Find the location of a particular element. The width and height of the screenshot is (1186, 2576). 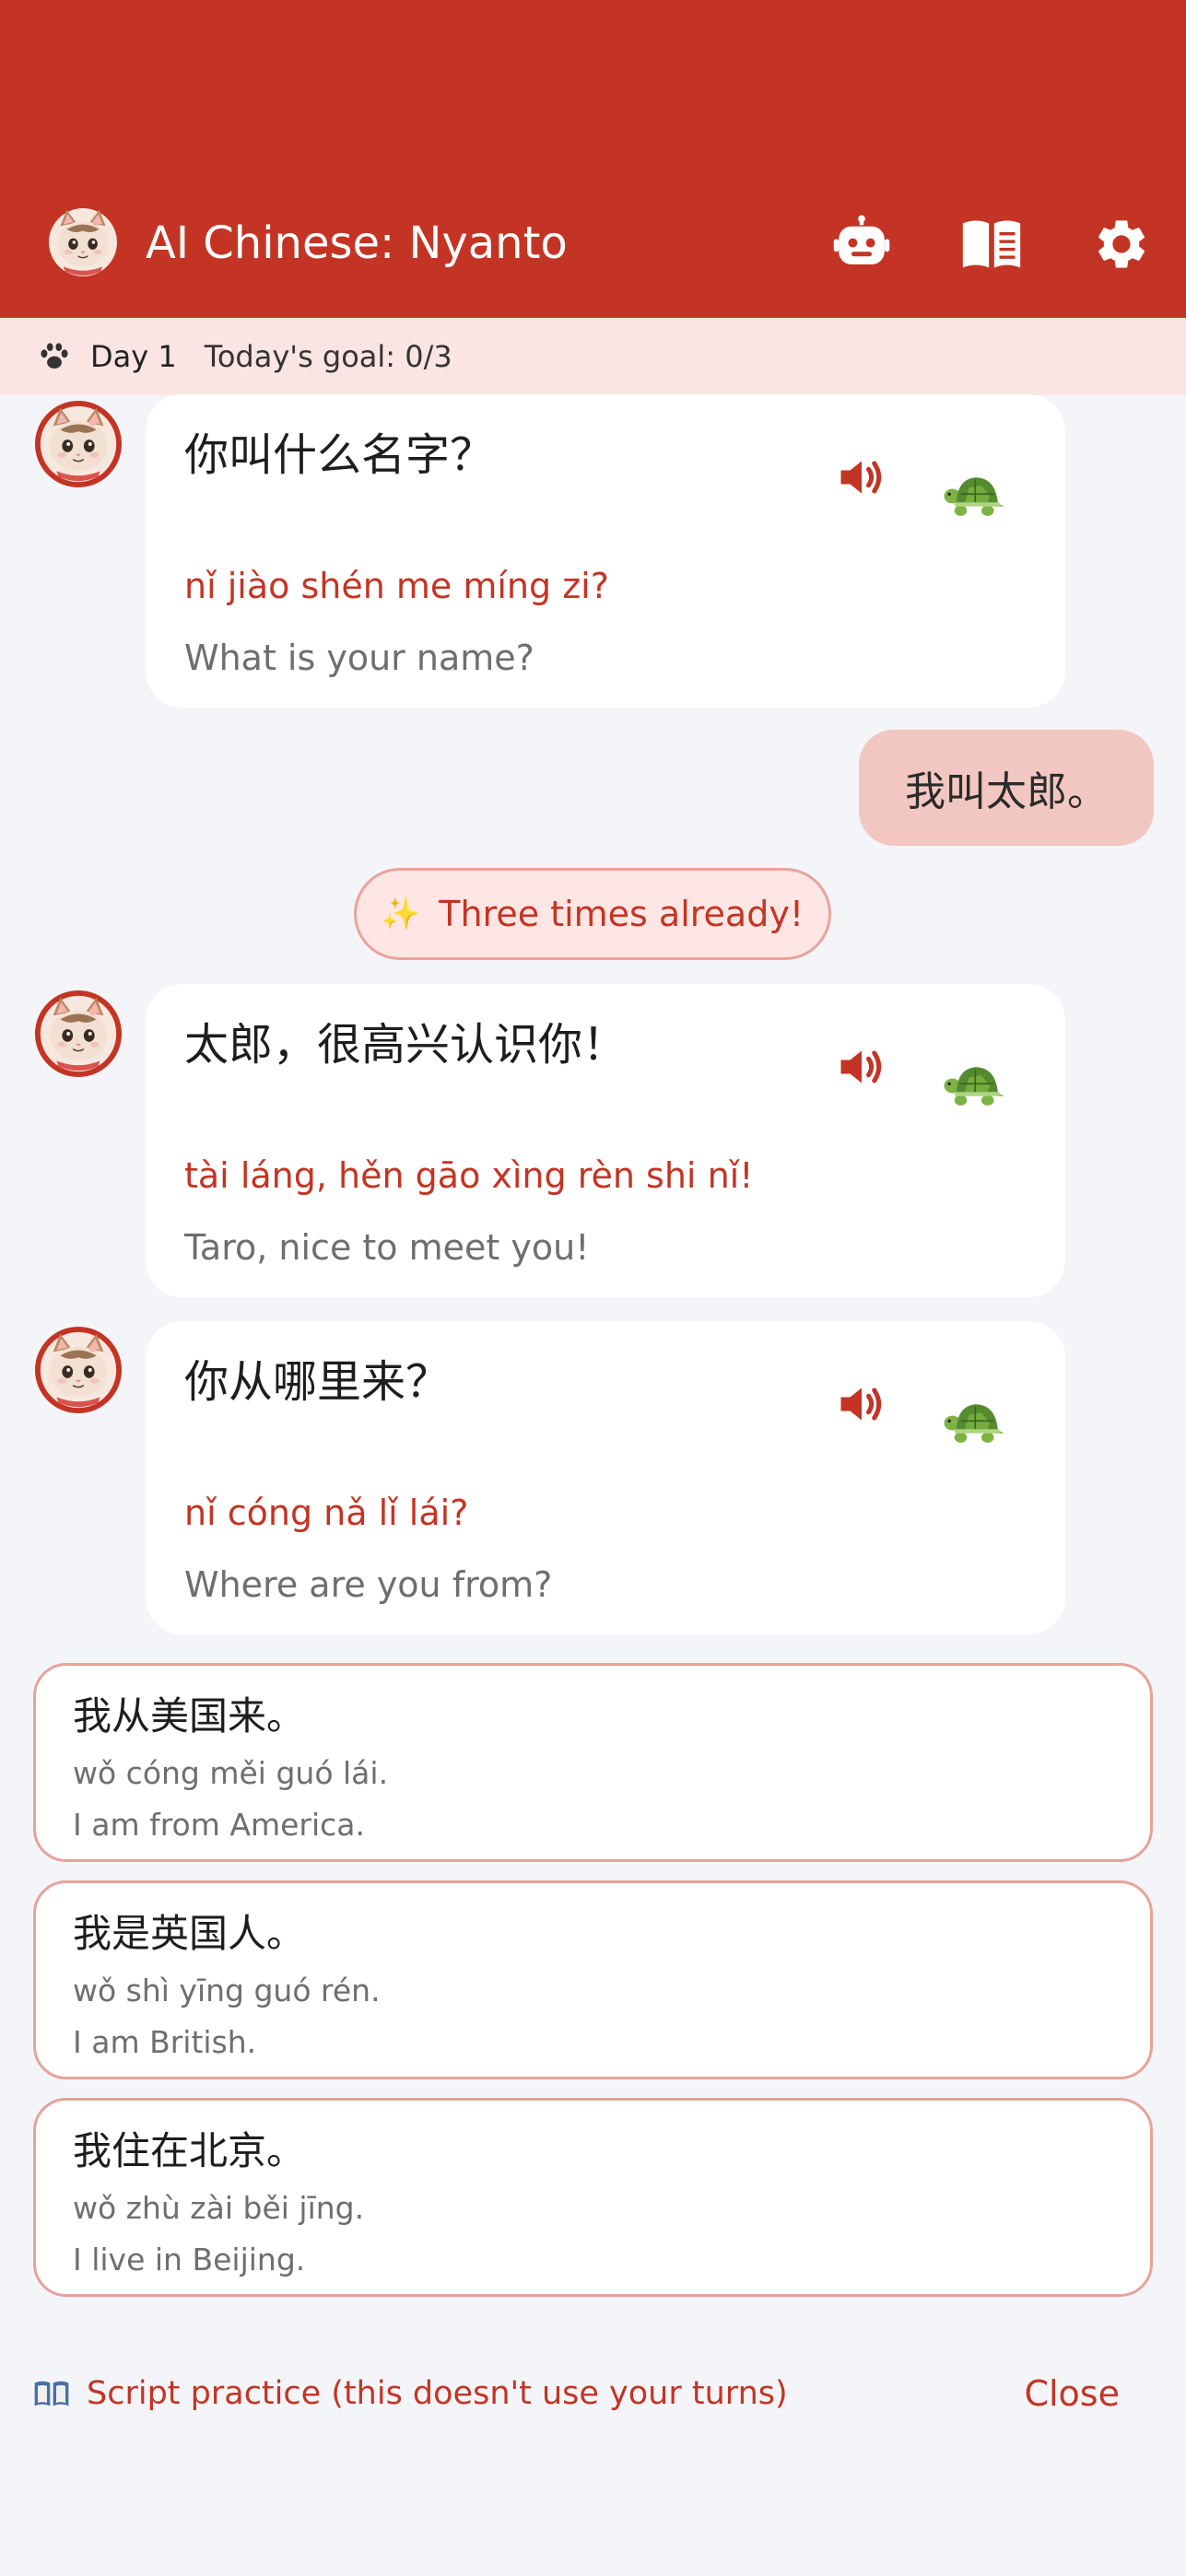

app-header: AI Chinese: Nyanto is located at coordinates (593, 159).